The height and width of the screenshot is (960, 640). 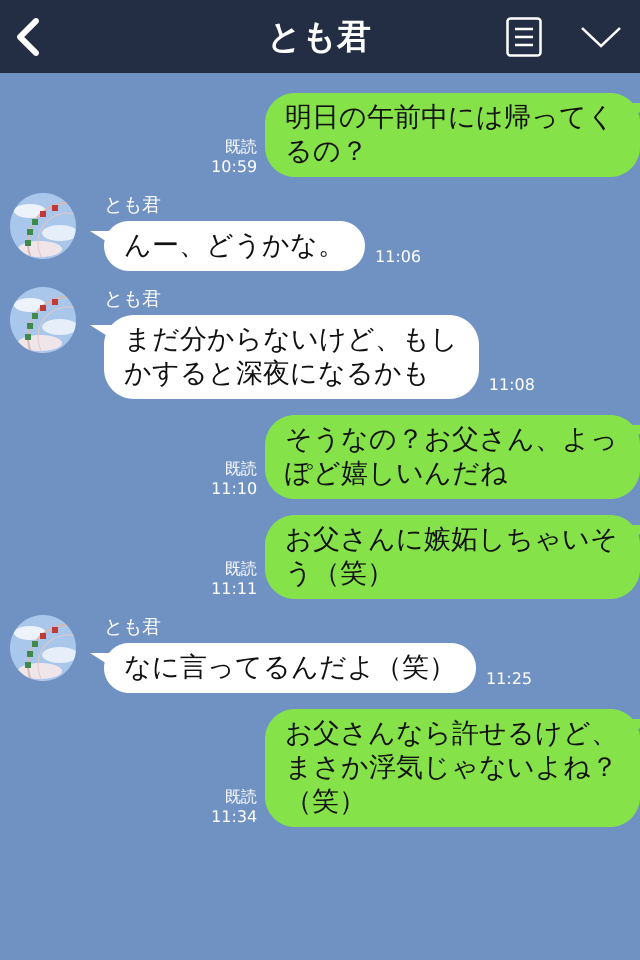 What do you see at coordinates (511, 385) in the screenshot?
I see `message-time: 11:08` at bounding box center [511, 385].